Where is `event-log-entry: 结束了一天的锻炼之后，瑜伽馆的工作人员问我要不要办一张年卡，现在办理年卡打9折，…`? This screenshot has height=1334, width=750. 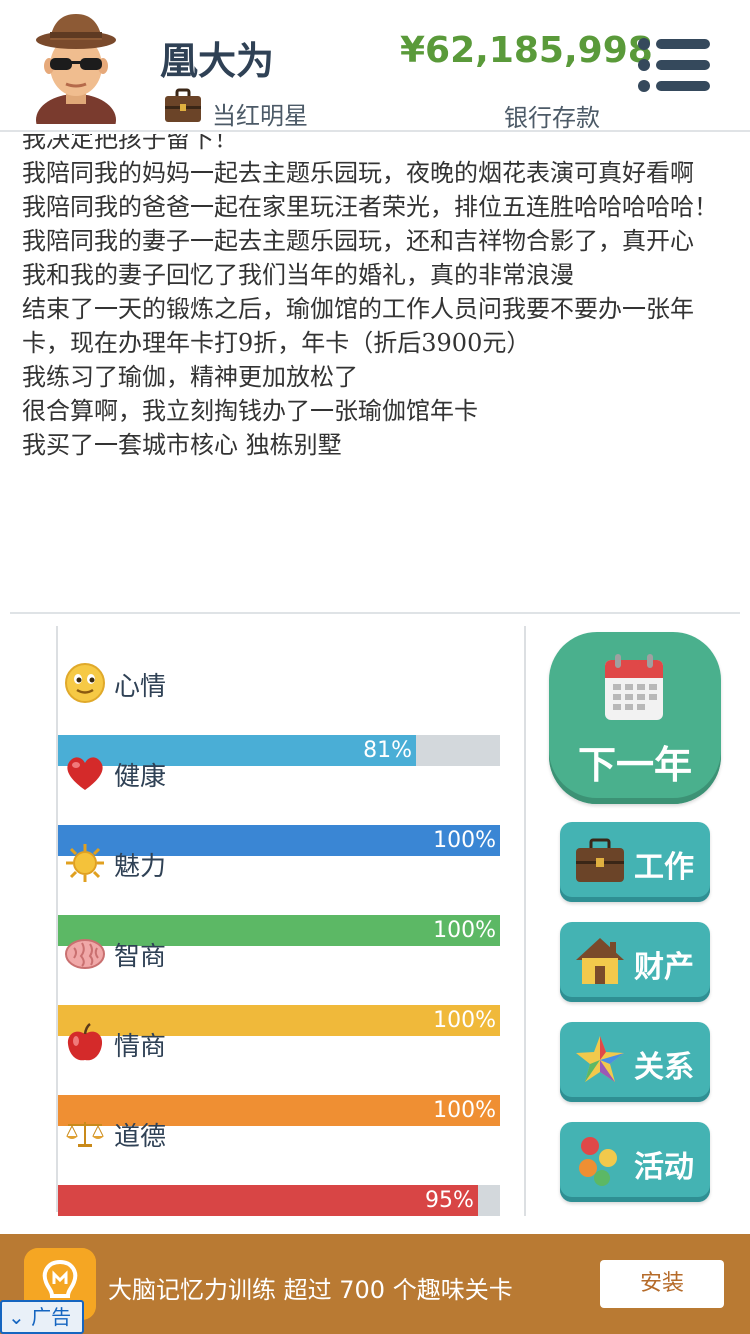
event-log-entry: 结束了一天的锻炼之后，瑜伽馆的工作人员问我要不要办一张年卡，现在办理年卡打9折，… is located at coordinates (358, 326).